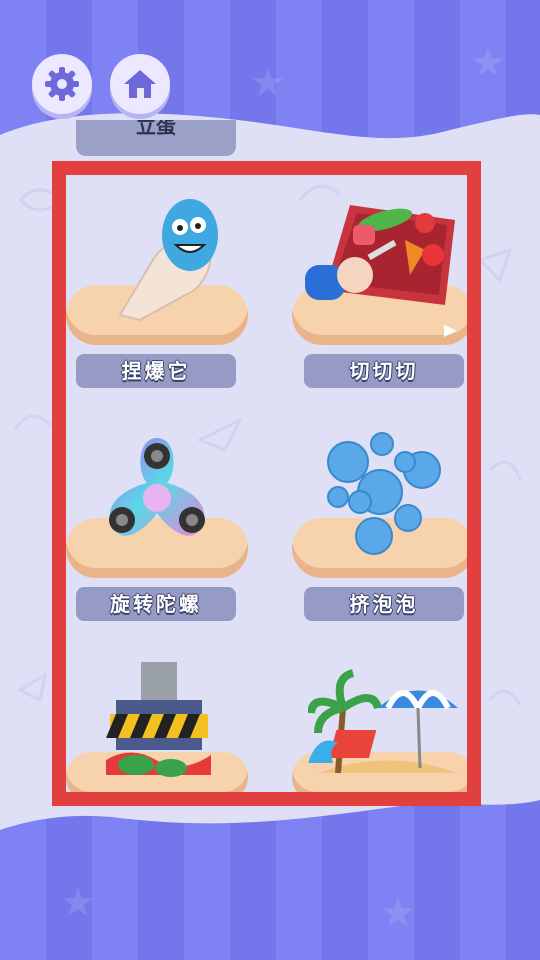 This screenshot has width=540, height=960. Describe the element at coordinates (383, 721) in the screenshot. I see `beach-icon` at that location.